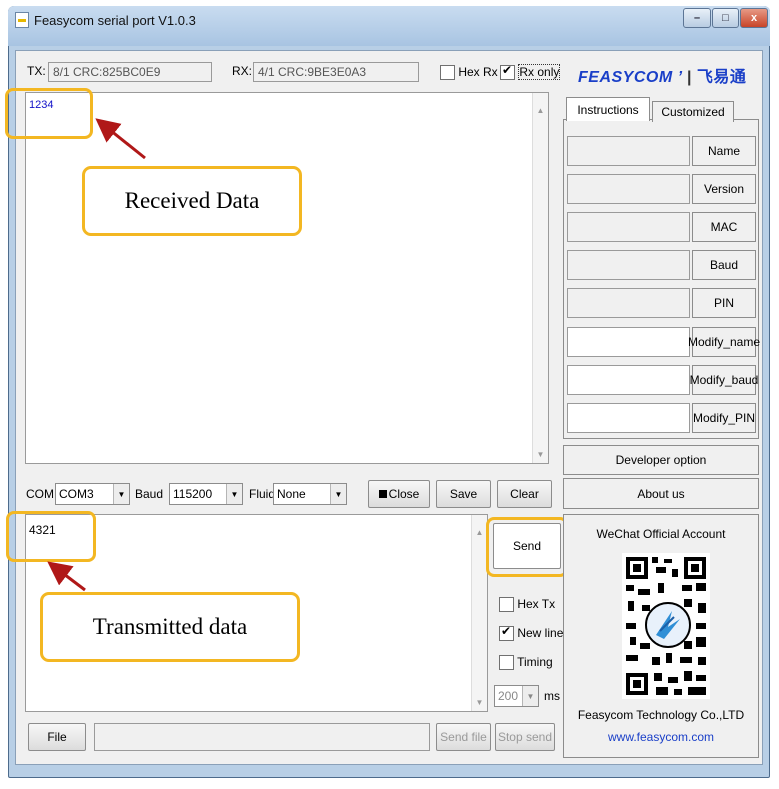 The image size is (779, 789). What do you see at coordinates (120, 139) in the screenshot?
I see `received-arrow-icon` at bounding box center [120, 139].